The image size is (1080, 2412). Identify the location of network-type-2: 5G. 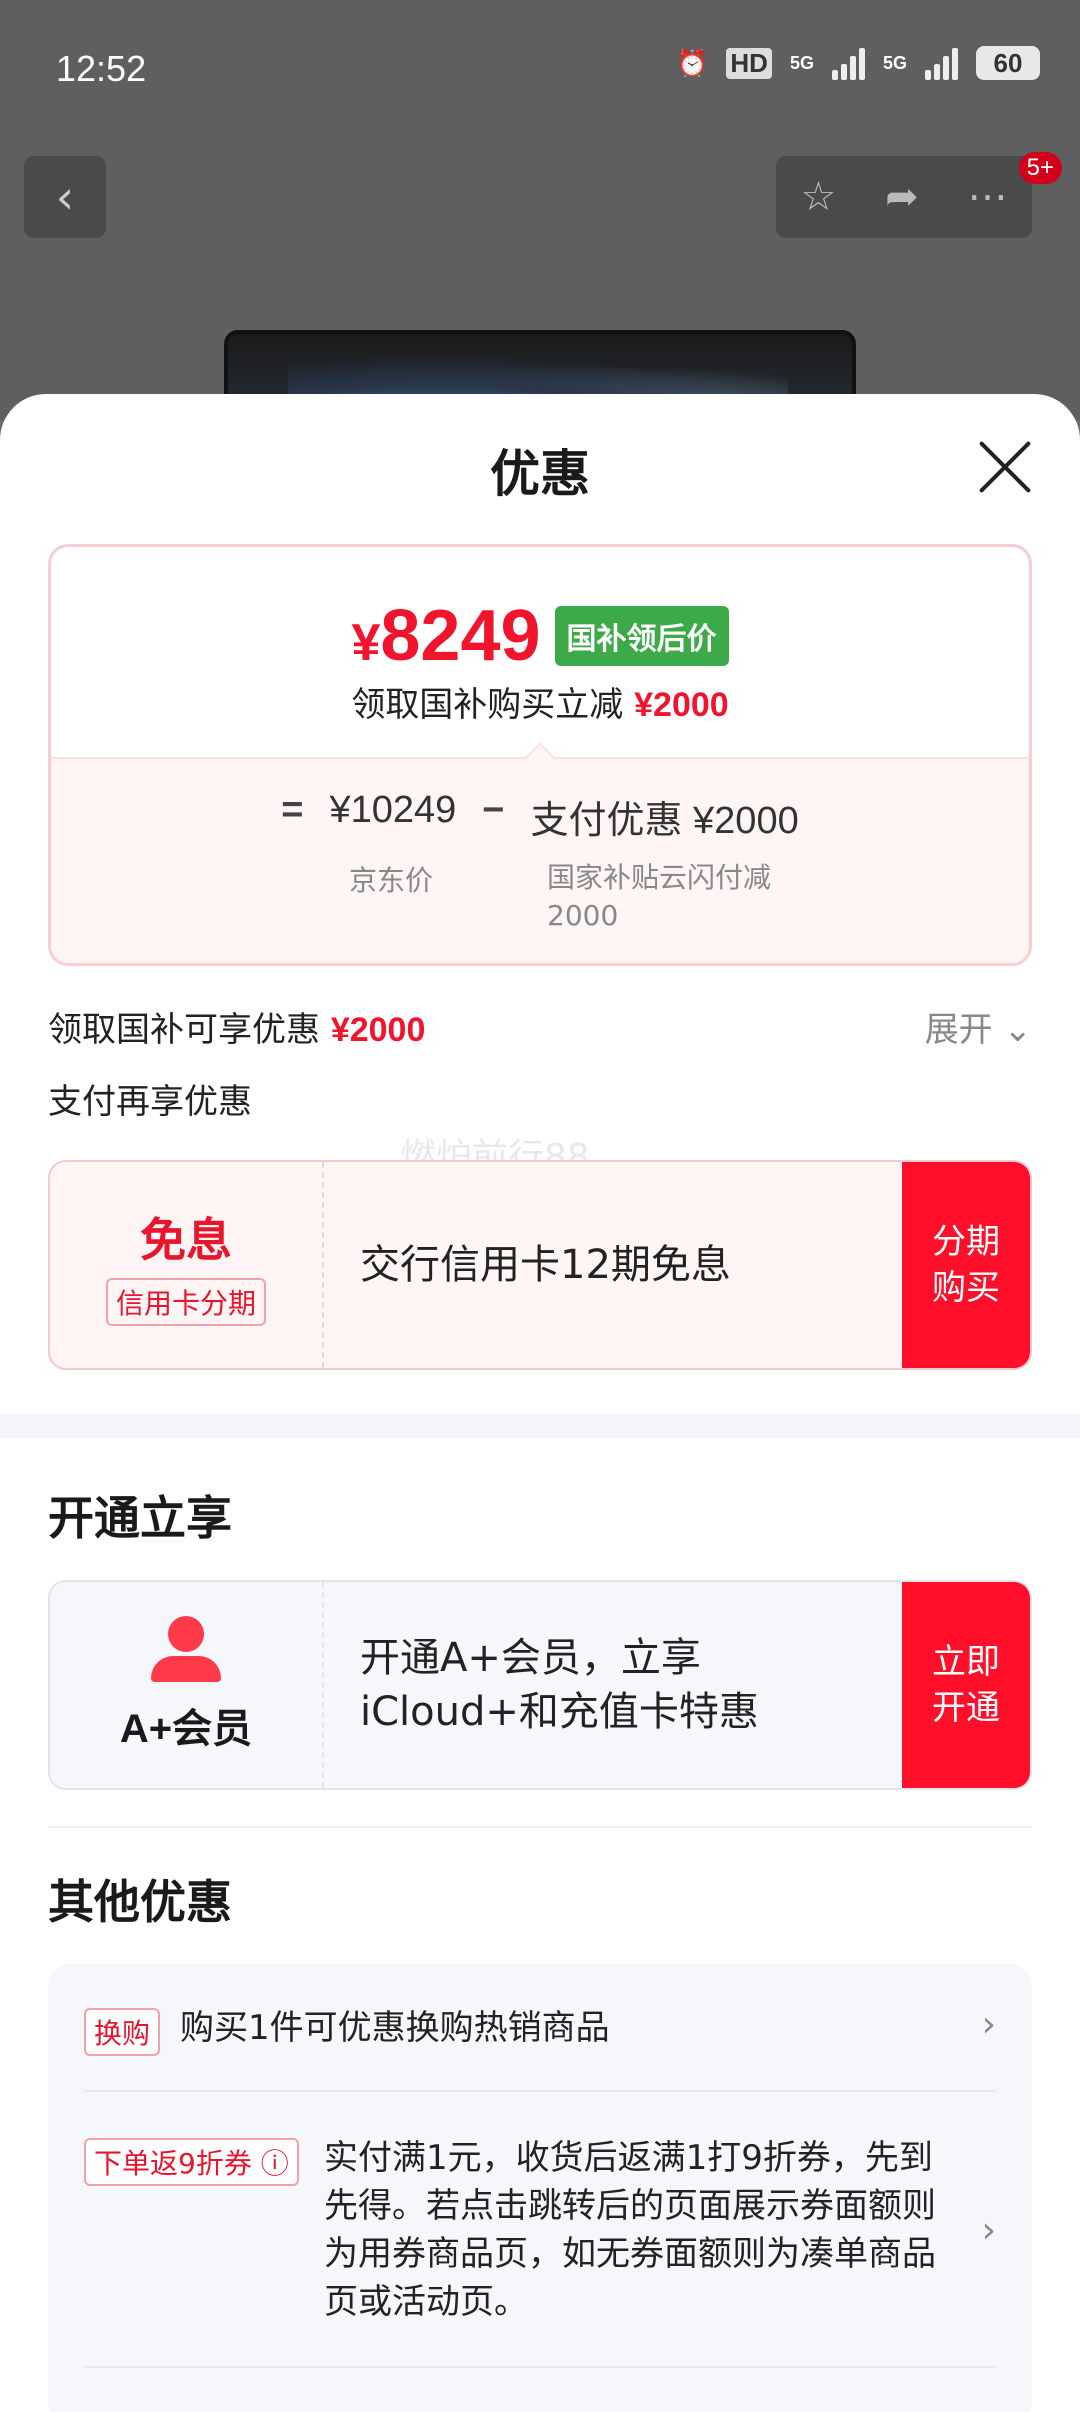
(894, 63).